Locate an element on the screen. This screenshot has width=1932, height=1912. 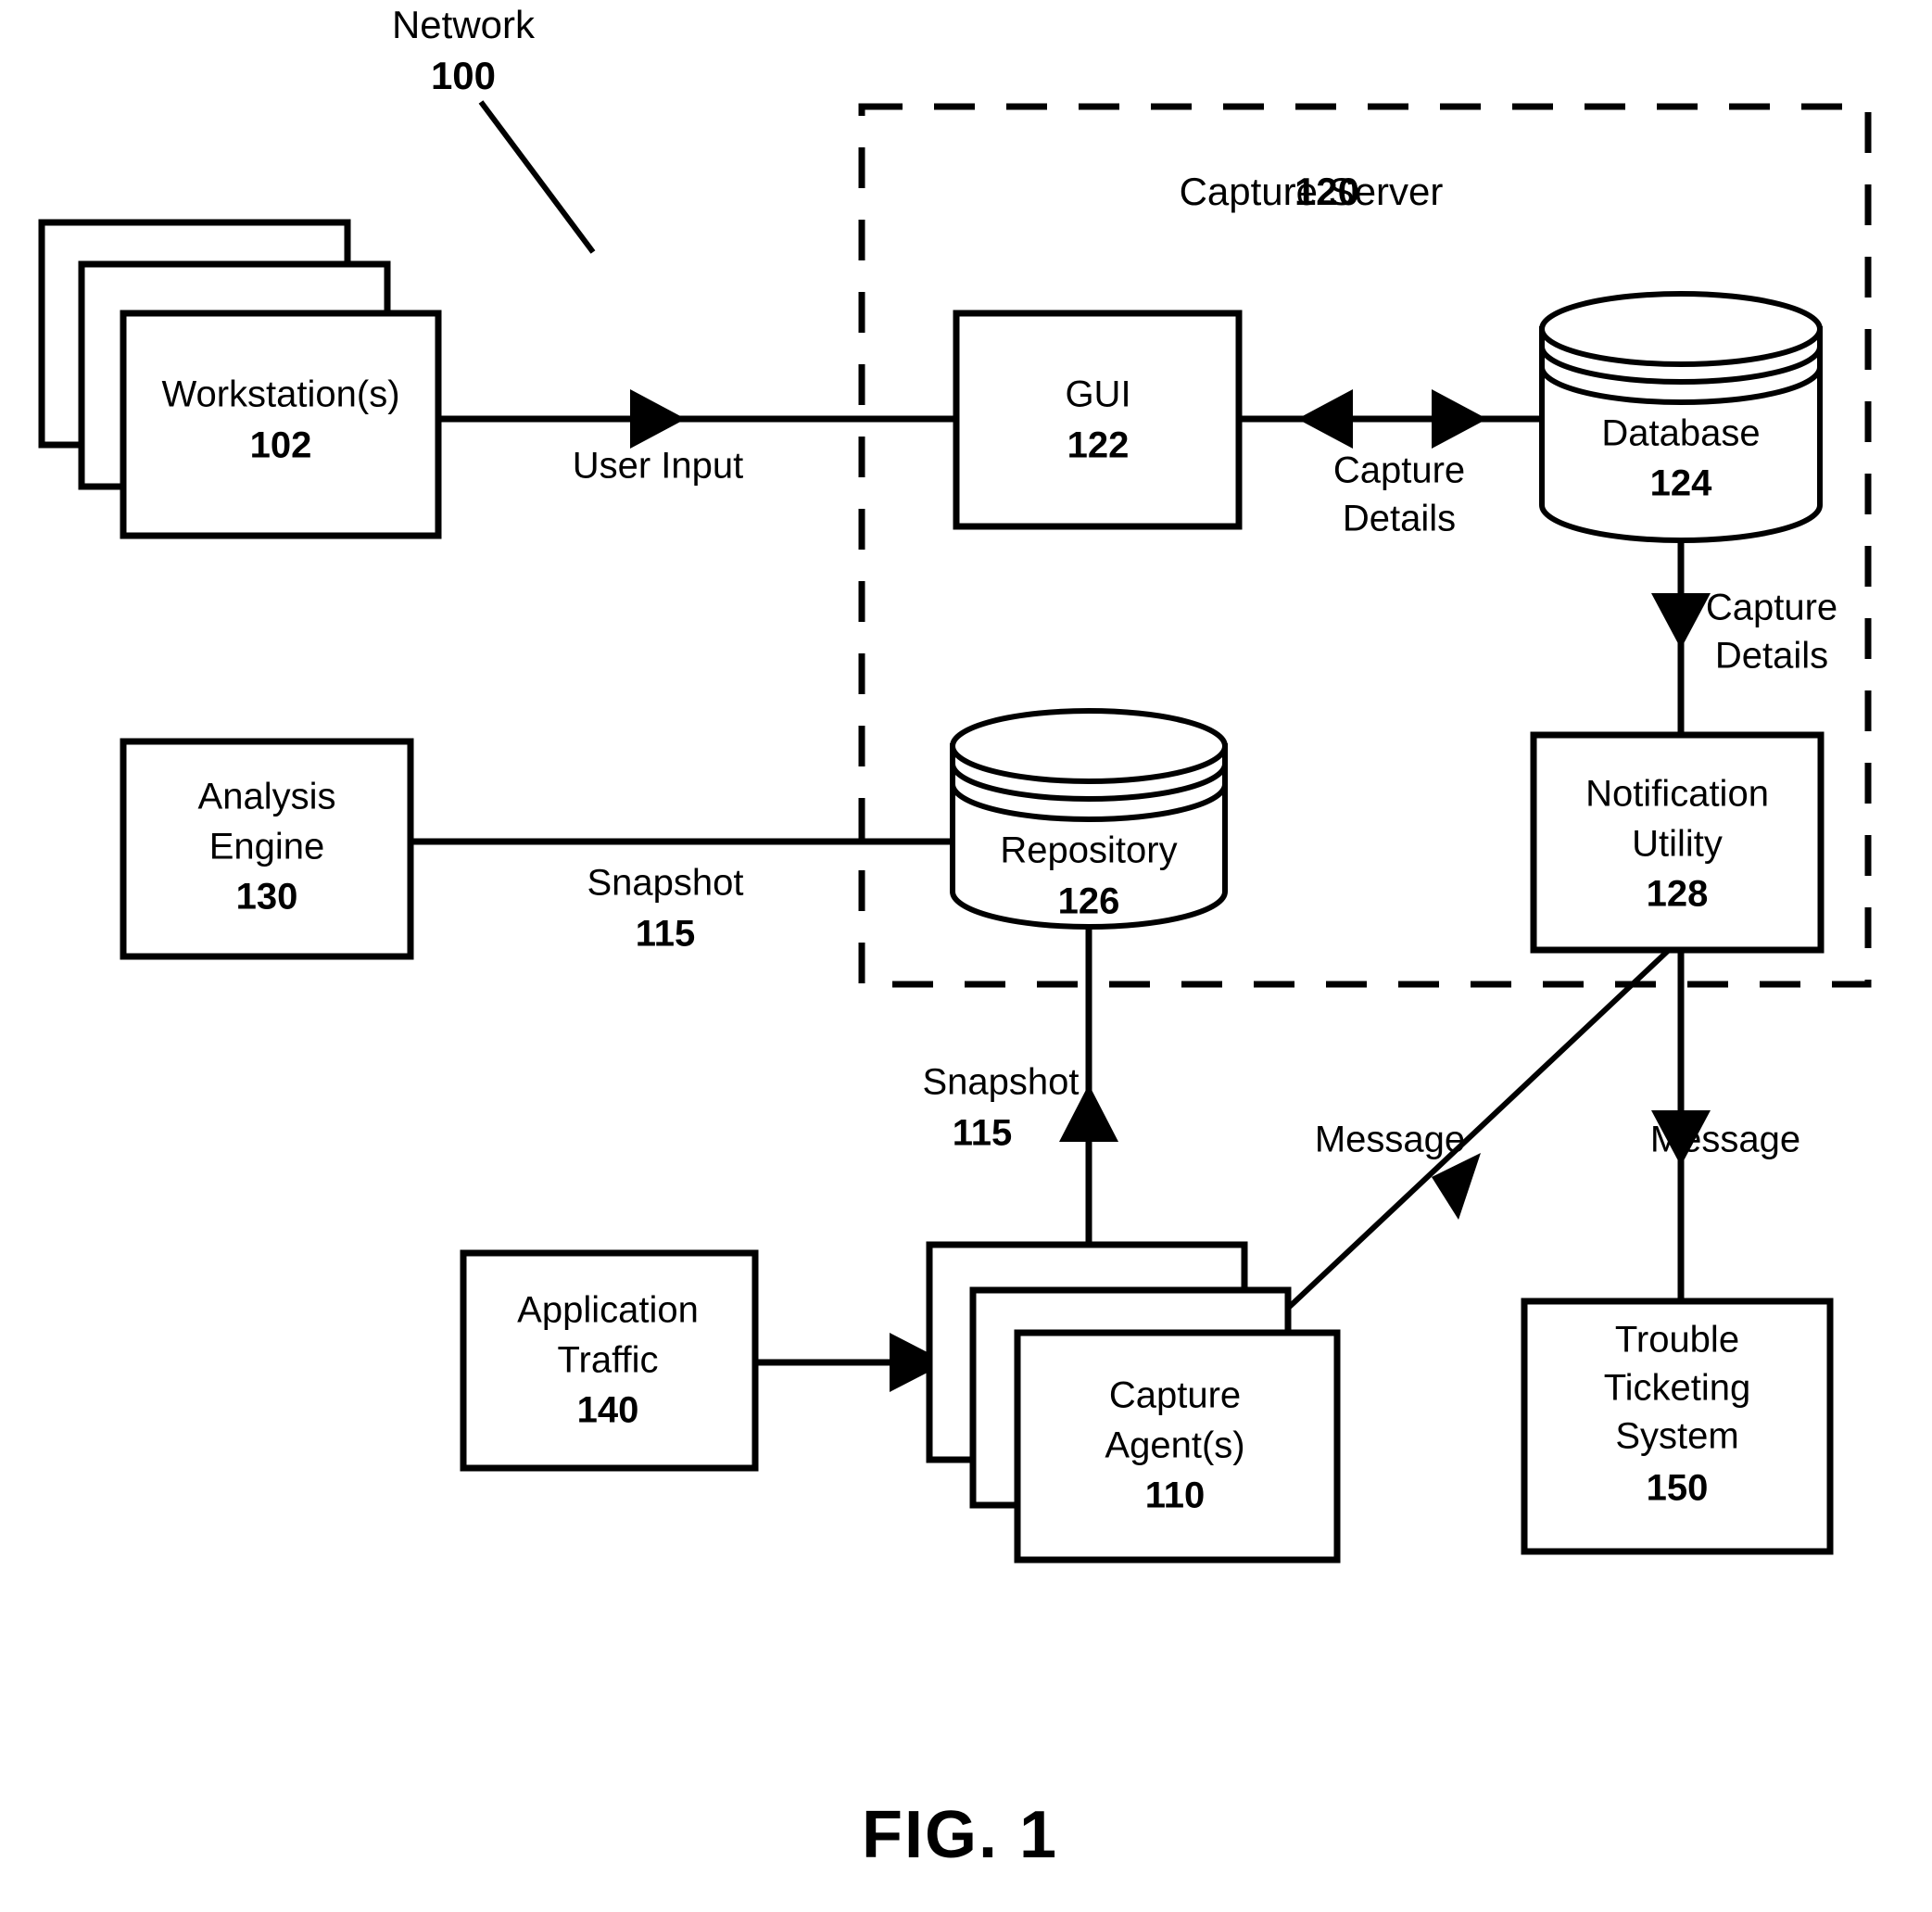
application-traffic-ref: 140 is located at coordinates (608, 1411).